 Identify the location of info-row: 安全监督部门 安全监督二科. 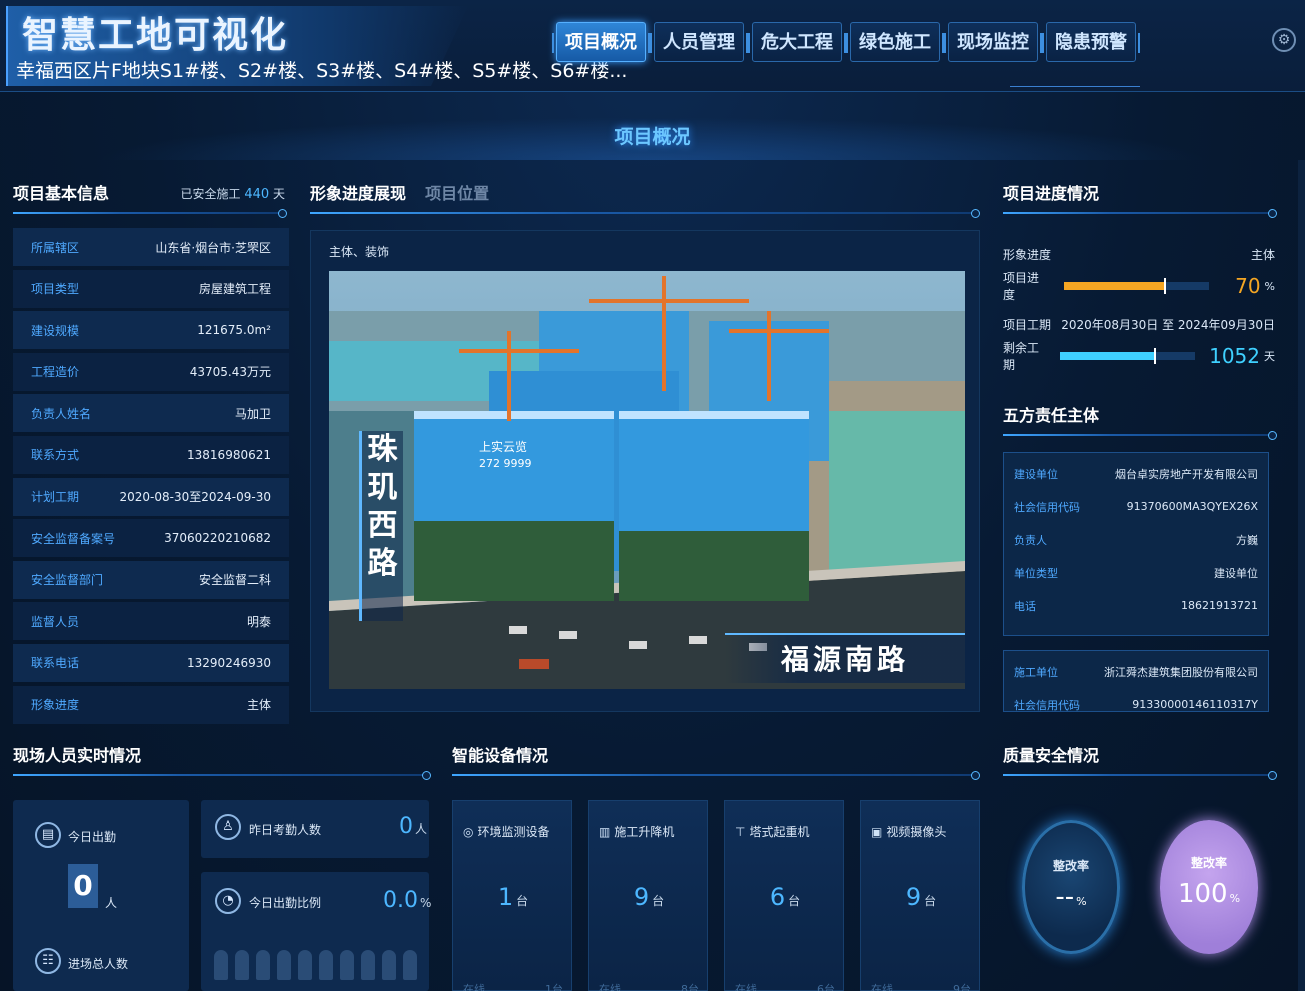
(151, 579).